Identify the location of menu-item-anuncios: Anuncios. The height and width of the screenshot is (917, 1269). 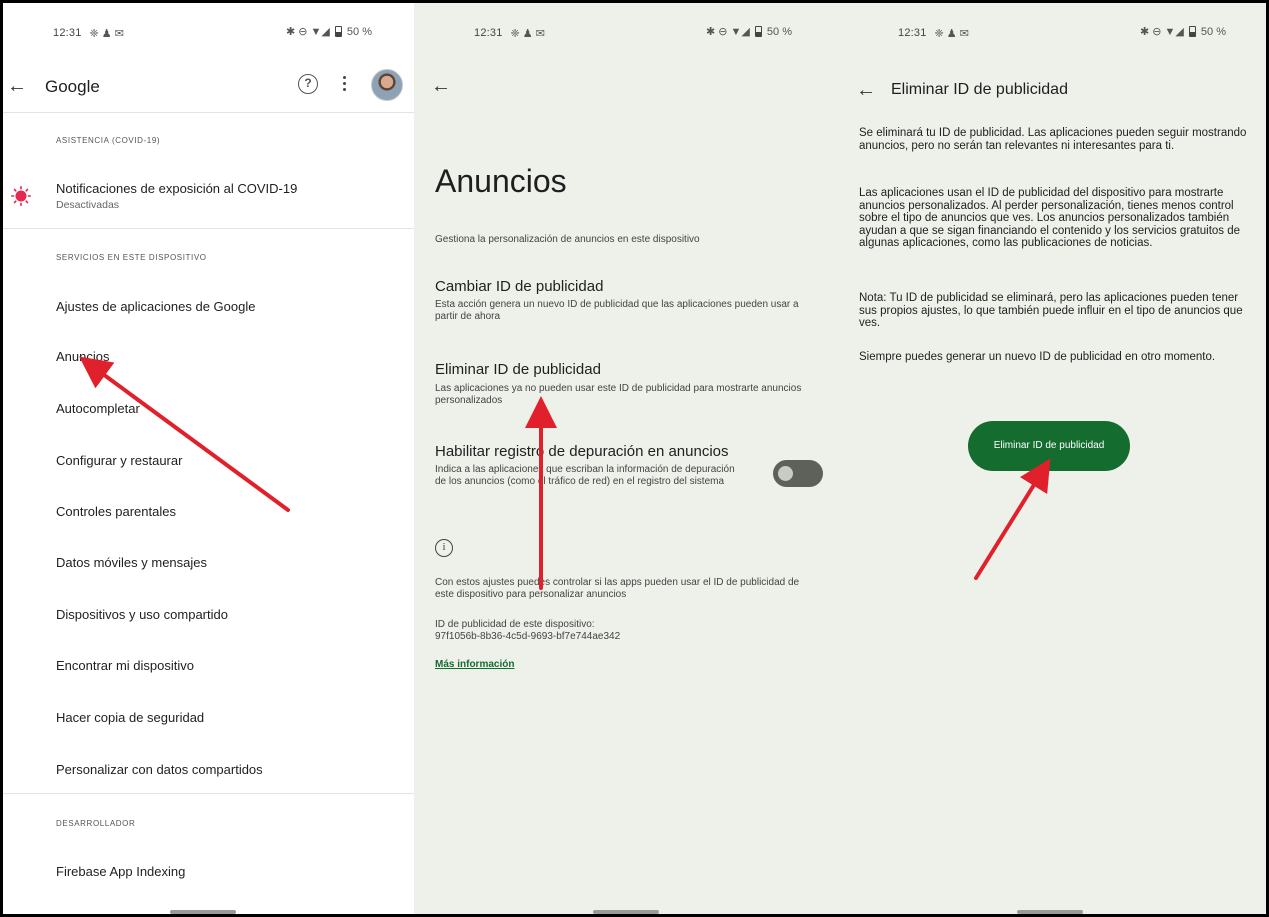
(82, 356).